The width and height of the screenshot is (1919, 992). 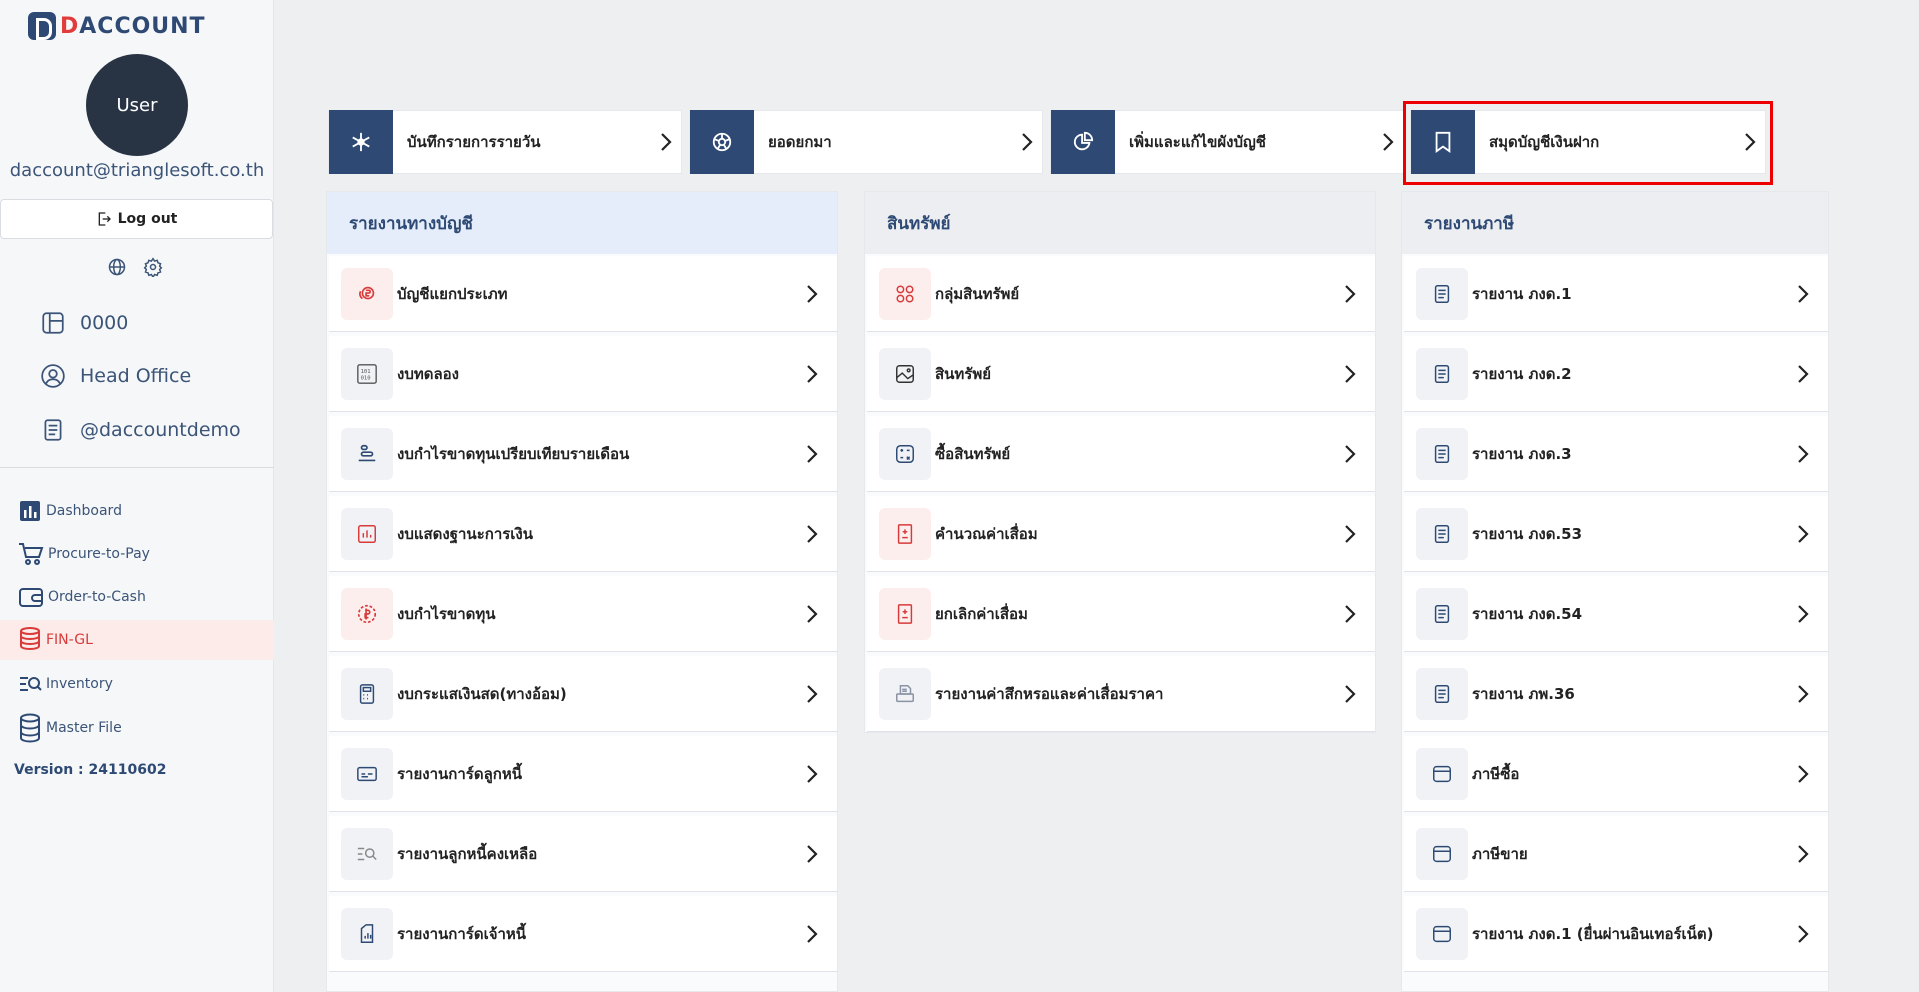 What do you see at coordinates (137, 684) in the screenshot?
I see `nav-item-inventory: Inventory` at bounding box center [137, 684].